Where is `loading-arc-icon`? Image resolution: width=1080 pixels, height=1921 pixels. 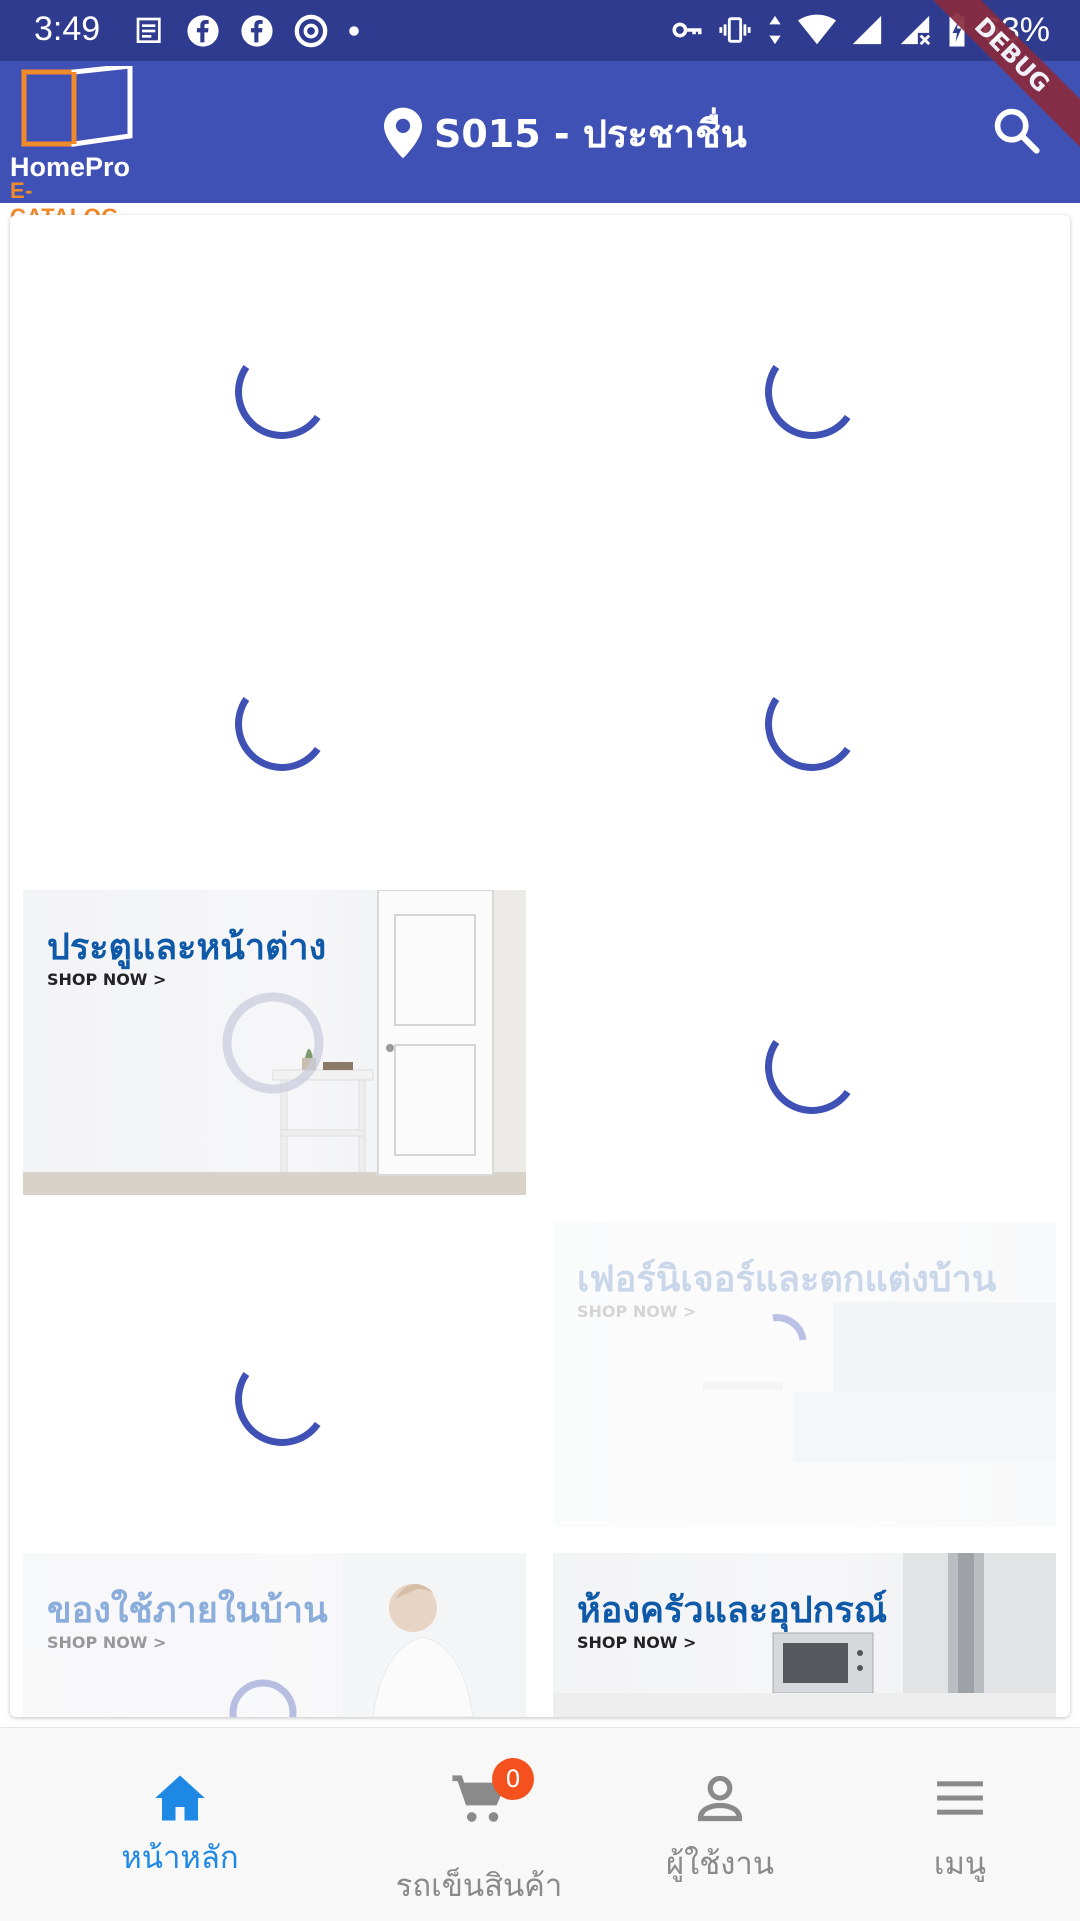 loading-arc-icon is located at coordinates (789, 1327).